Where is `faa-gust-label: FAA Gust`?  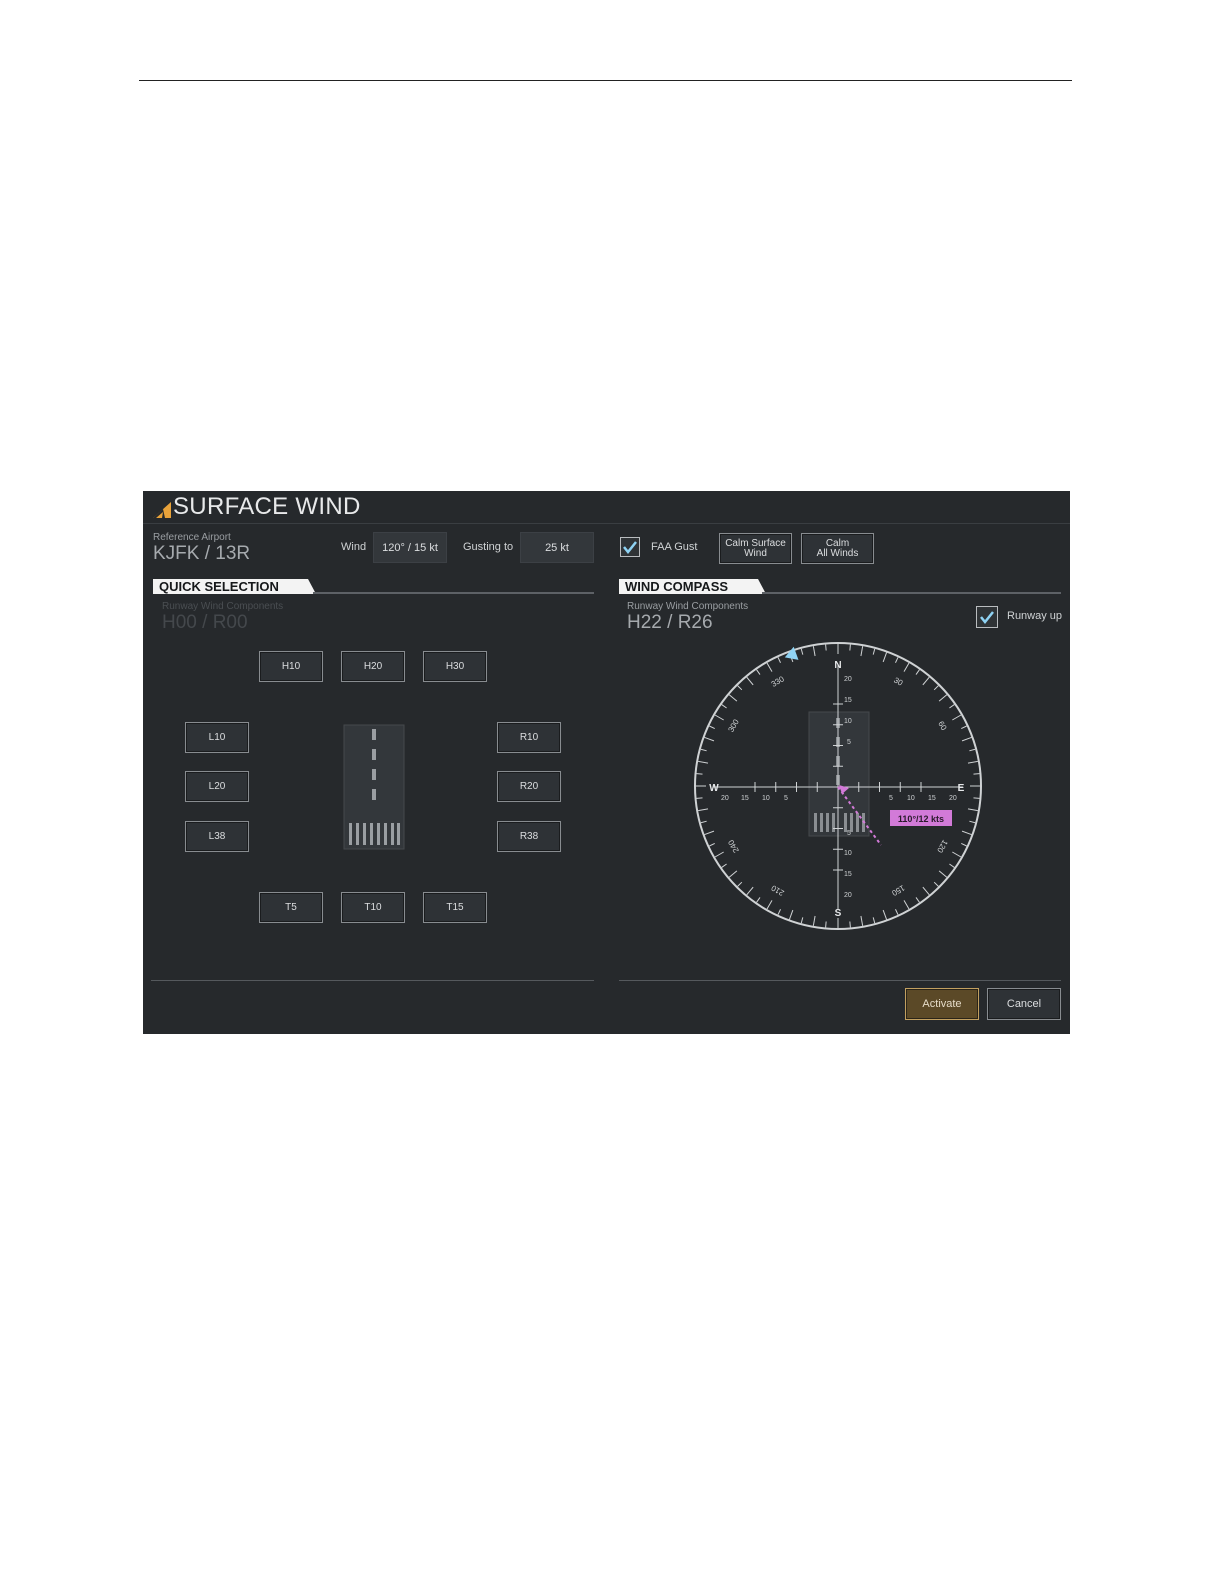 faa-gust-label: FAA Gust is located at coordinates (674, 547).